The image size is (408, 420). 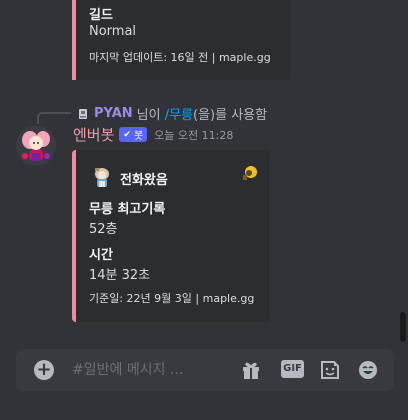 I want to click on emoji-icon, so click(x=368, y=370).